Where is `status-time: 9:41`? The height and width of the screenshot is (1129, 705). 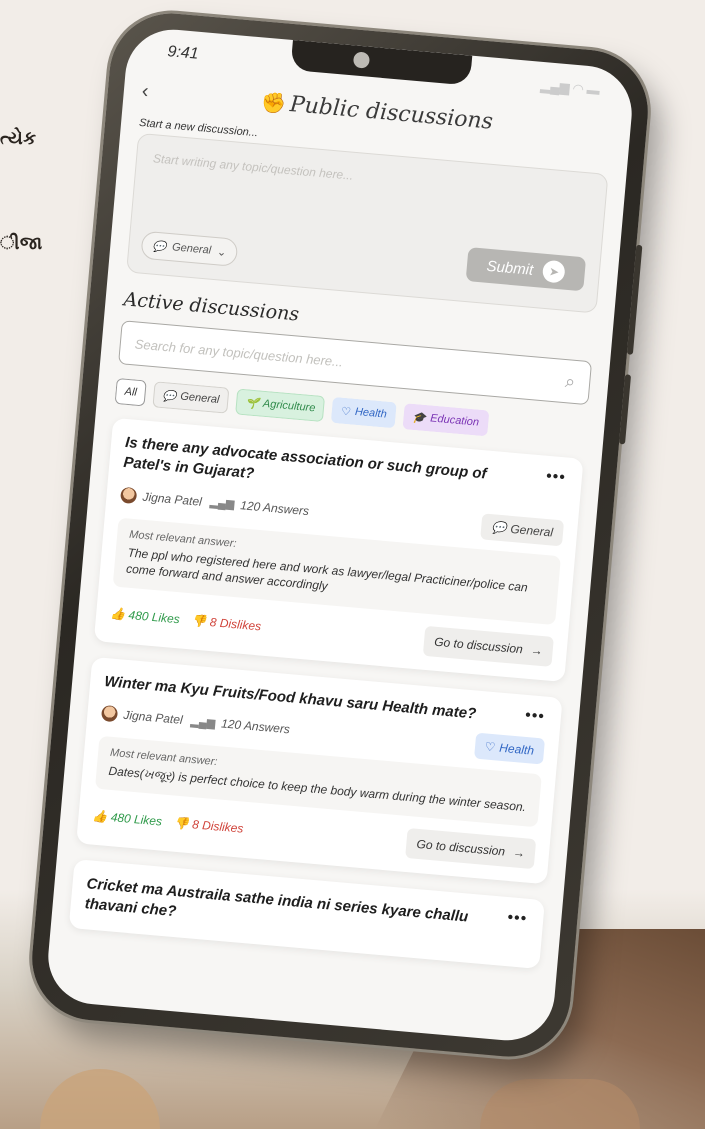
status-time: 9:41 is located at coordinates (183, 53).